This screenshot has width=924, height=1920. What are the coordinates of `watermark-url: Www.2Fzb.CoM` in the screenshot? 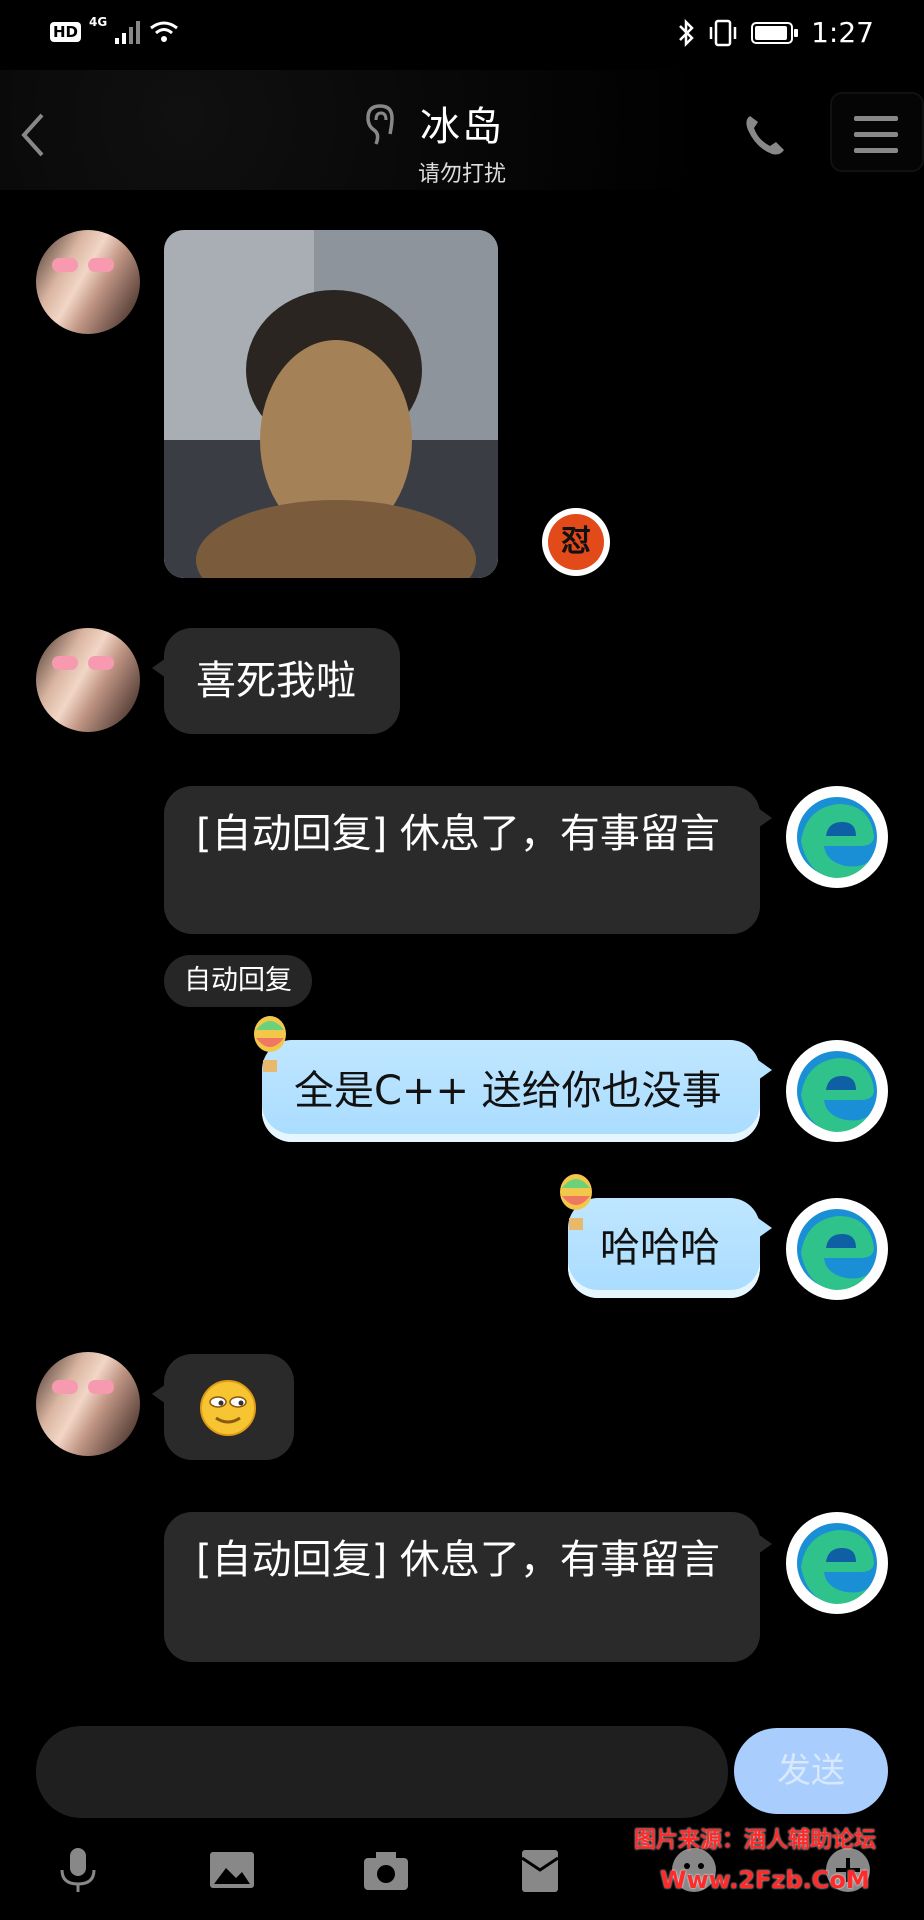 It's located at (765, 1880).